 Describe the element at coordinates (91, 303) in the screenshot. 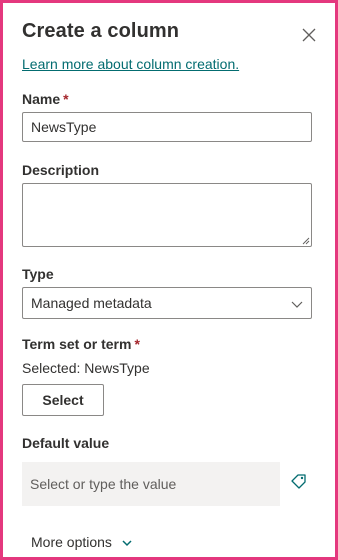

I see `type-dropdown-value: Managed metadata` at that location.